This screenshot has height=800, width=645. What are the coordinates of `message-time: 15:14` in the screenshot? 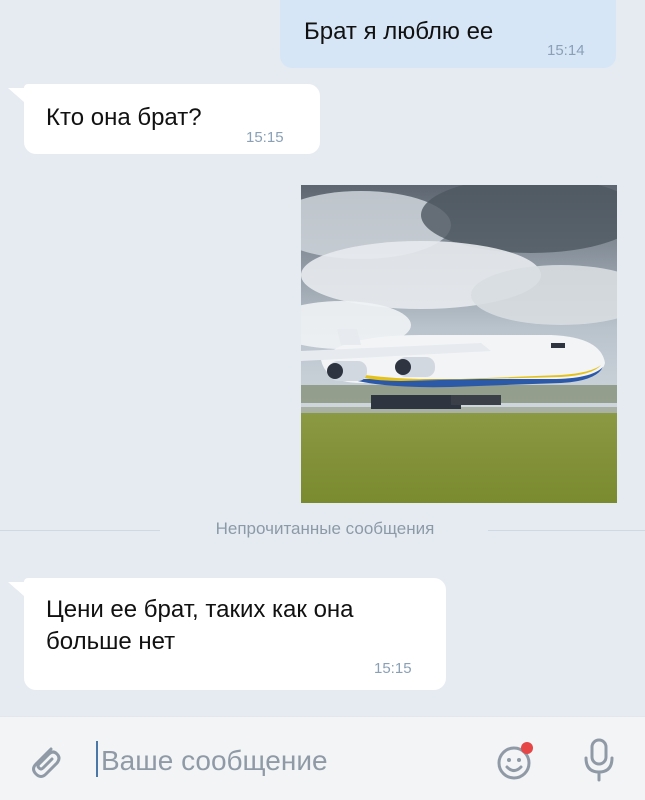 It's located at (566, 50).